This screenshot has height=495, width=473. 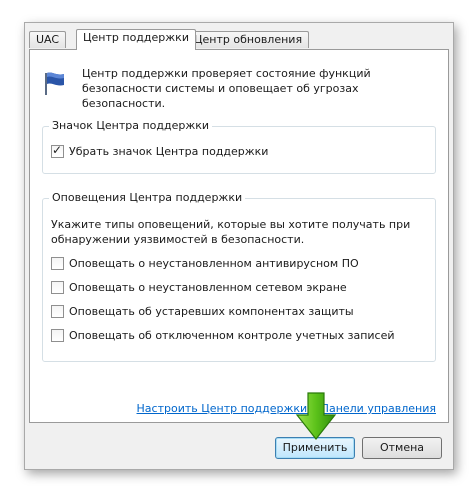 What do you see at coordinates (169, 151) in the screenshot?
I see `checkbox-label: Убрать значок Центра поддержки` at bounding box center [169, 151].